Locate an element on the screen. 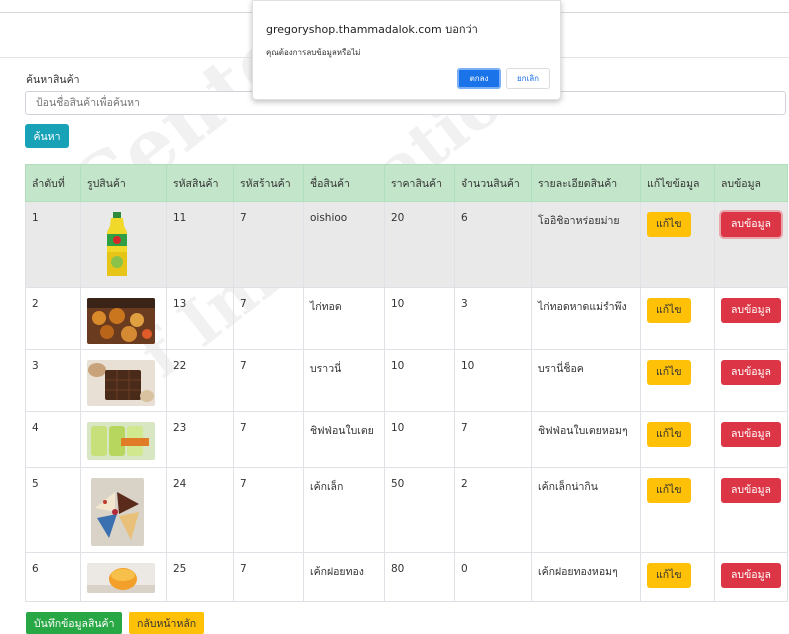 This screenshot has width=789, height=634. cell-detail: บรานี่ช็อค is located at coordinates (586, 380).